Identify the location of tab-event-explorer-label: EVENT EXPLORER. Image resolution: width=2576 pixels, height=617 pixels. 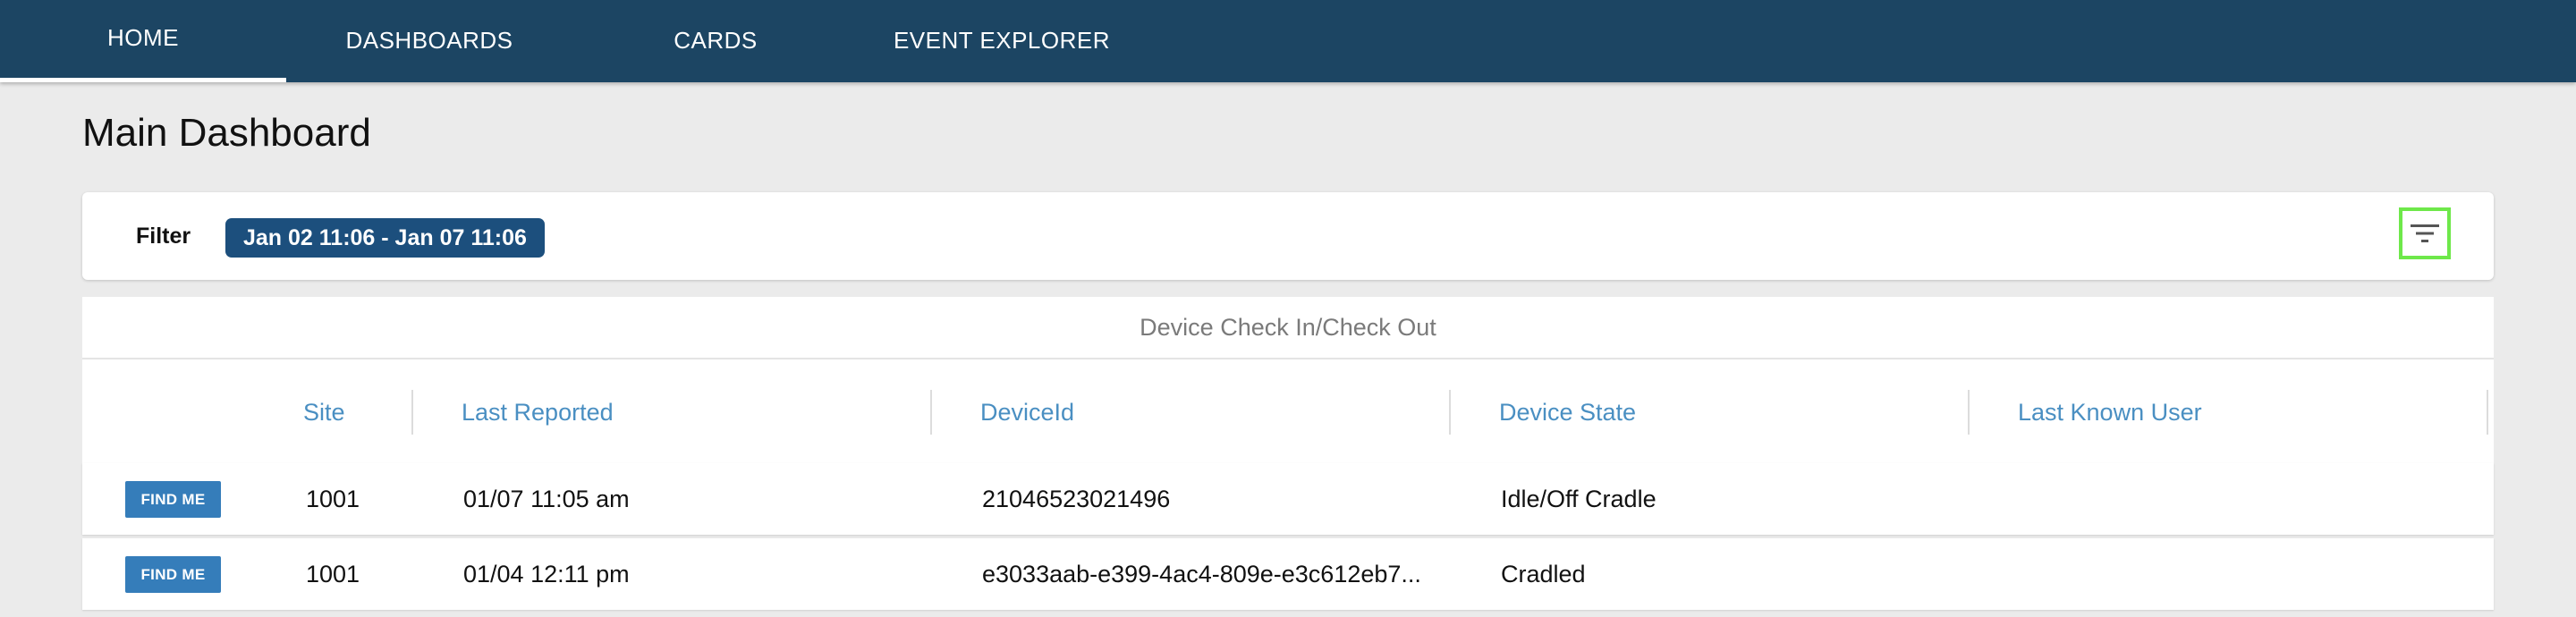
(1002, 40).